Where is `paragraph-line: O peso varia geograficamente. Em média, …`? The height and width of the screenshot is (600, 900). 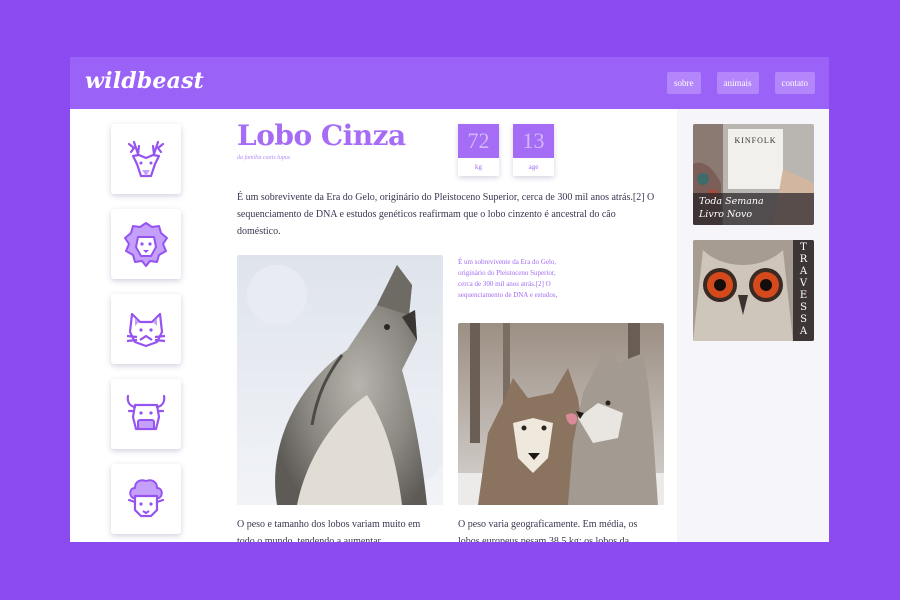
paragraph-line: O peso varia geograficamente. Em média, … is located at coordinates (548, 524).